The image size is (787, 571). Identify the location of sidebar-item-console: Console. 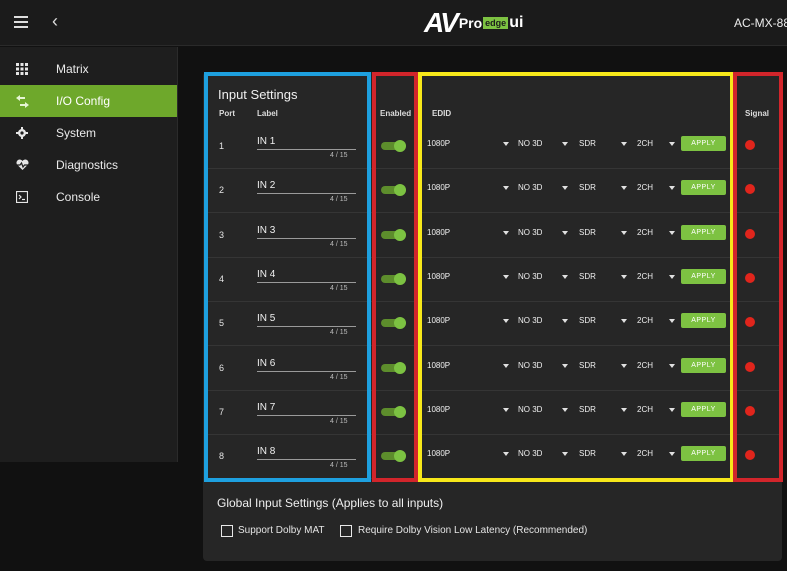
(88, 197).